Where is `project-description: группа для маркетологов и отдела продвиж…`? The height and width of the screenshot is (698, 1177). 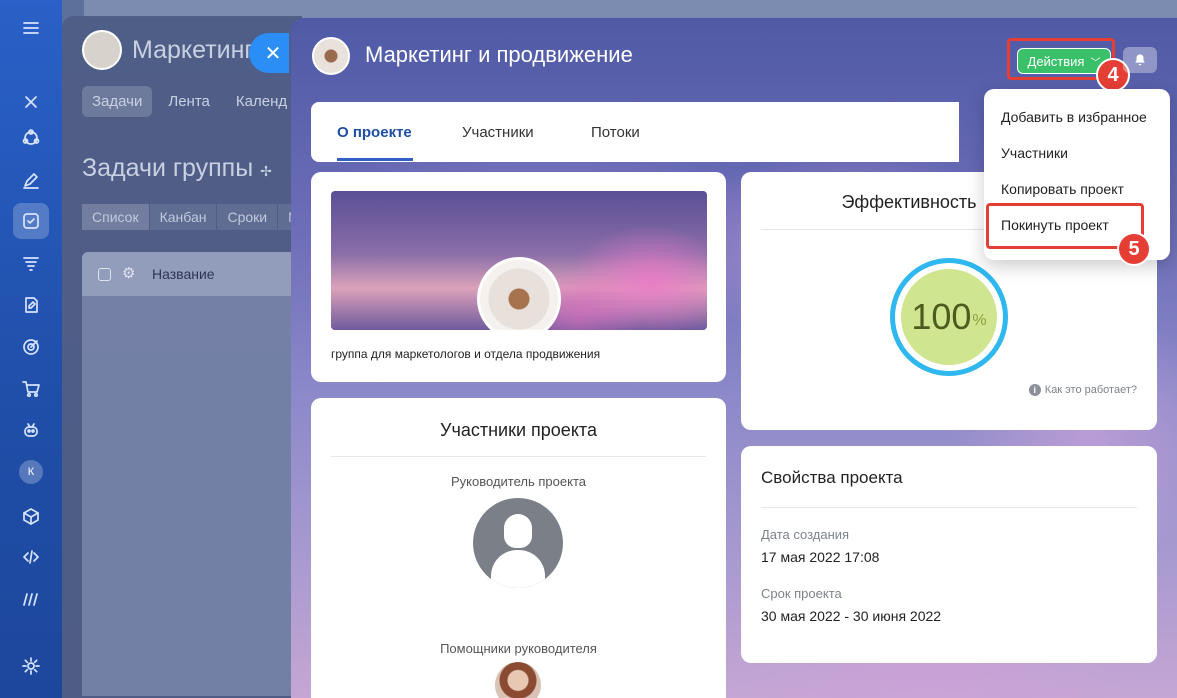 project-description: группа для маркетологов и отдела продвиж… is located at coordinates (466, 354).